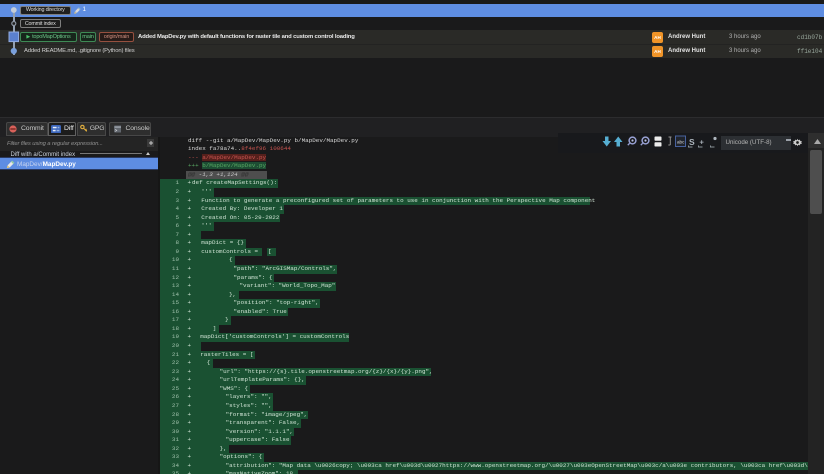  I want to click on svg-text: abc, so click(681, 142).